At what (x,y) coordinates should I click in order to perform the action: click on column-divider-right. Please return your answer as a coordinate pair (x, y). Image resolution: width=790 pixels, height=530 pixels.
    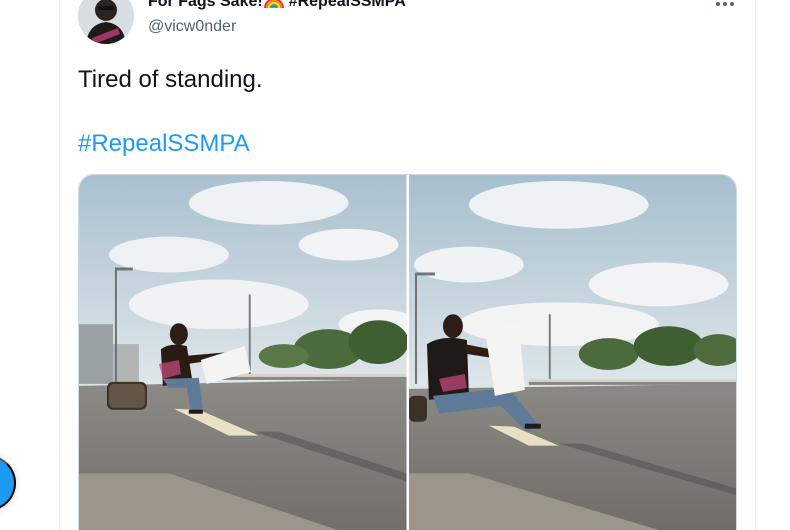
    Looking at the image, I should click on (755, 265).